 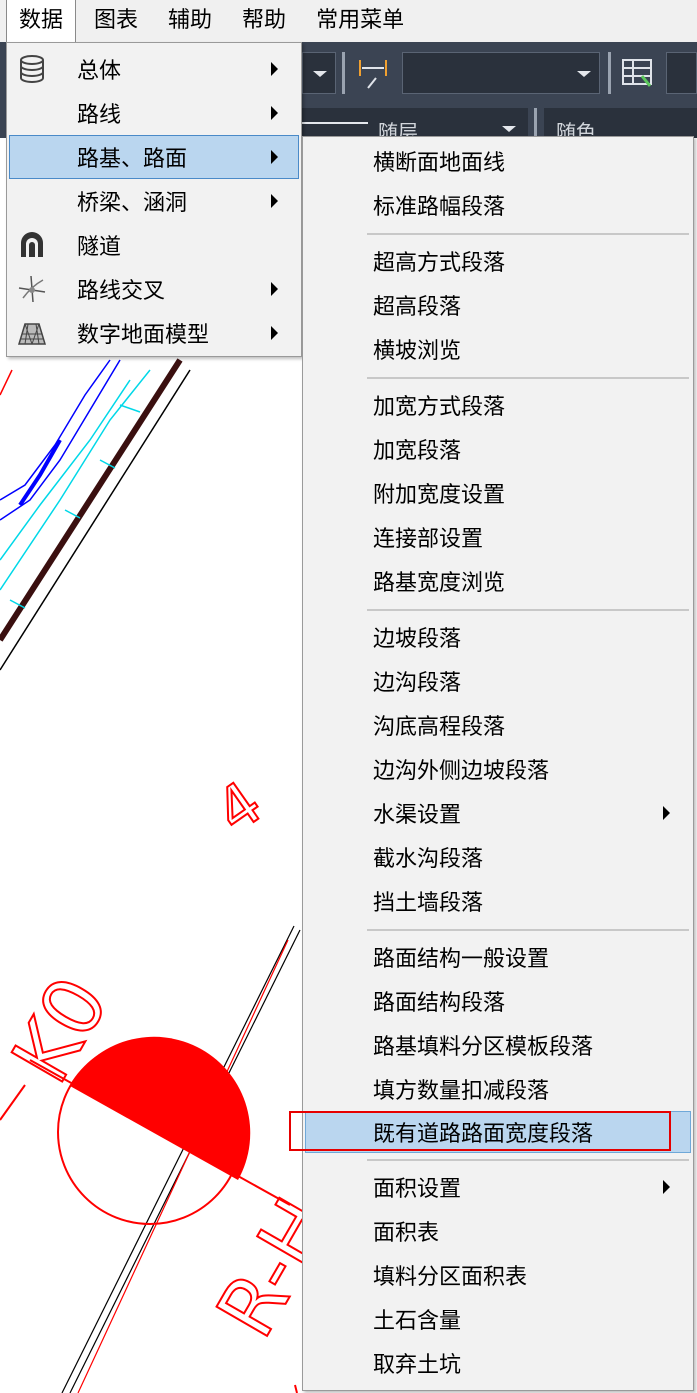 What do you see at coordinates (498, 857) in the screenshot?
I see `menu-item: 截水沟段落` at bounding box center [498, 857].